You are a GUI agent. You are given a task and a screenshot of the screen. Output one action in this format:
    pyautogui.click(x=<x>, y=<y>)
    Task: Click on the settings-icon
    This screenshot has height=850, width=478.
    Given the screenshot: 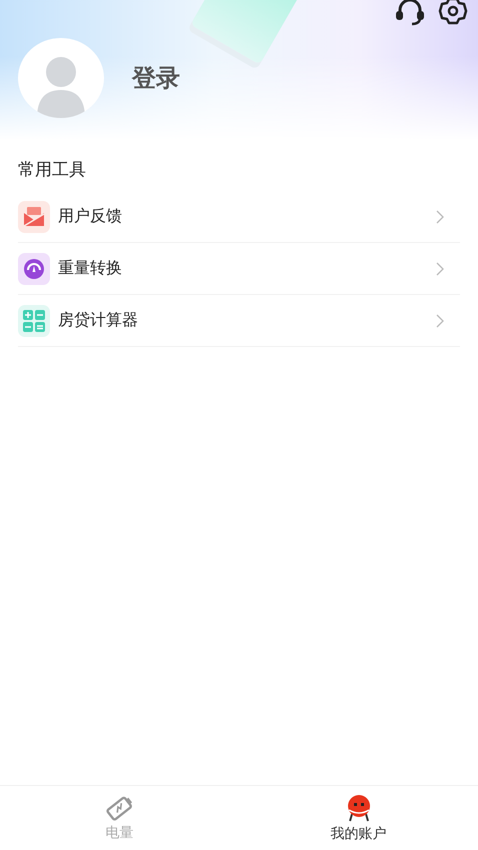 What is the action you would take?
    pyautogui.click(x=453, y=13)
    